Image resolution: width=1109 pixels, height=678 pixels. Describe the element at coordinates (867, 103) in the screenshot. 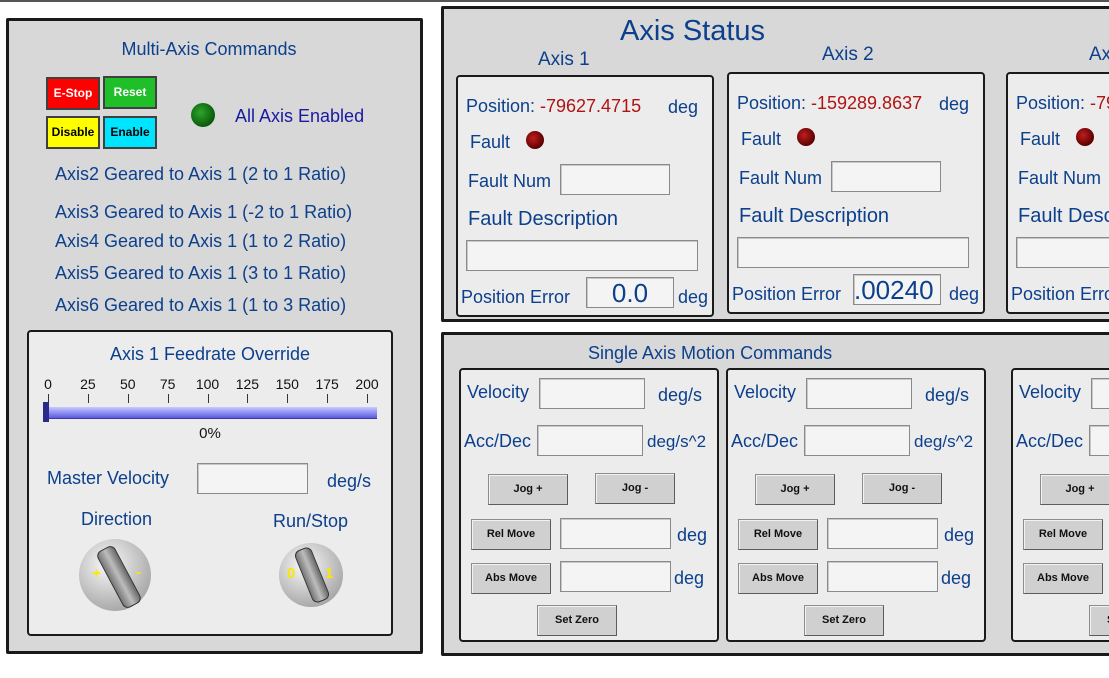

I see `position-value: -159289.8637` at that location.